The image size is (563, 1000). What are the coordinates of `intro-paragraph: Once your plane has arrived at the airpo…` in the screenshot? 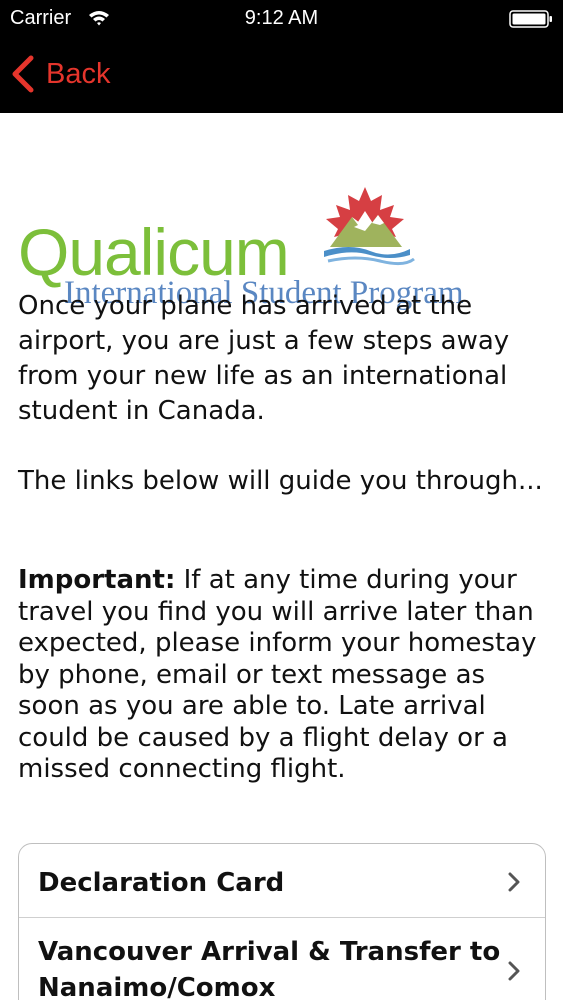 It's located at (264, 358).